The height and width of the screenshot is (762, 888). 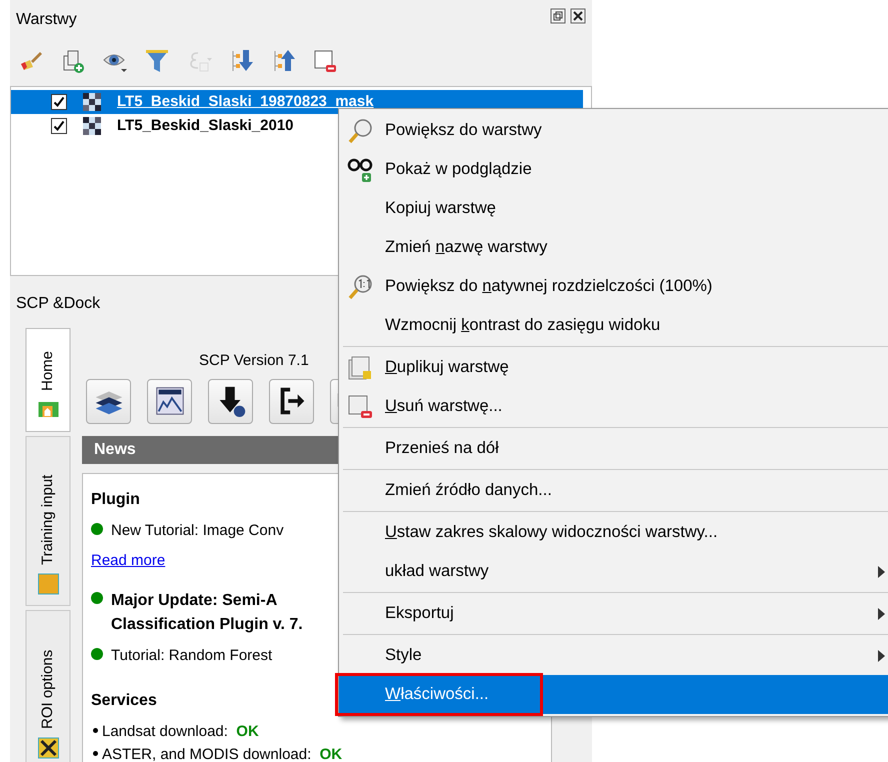 I want to click on menu-item: układ warstwy, so click(x=613, y=571).